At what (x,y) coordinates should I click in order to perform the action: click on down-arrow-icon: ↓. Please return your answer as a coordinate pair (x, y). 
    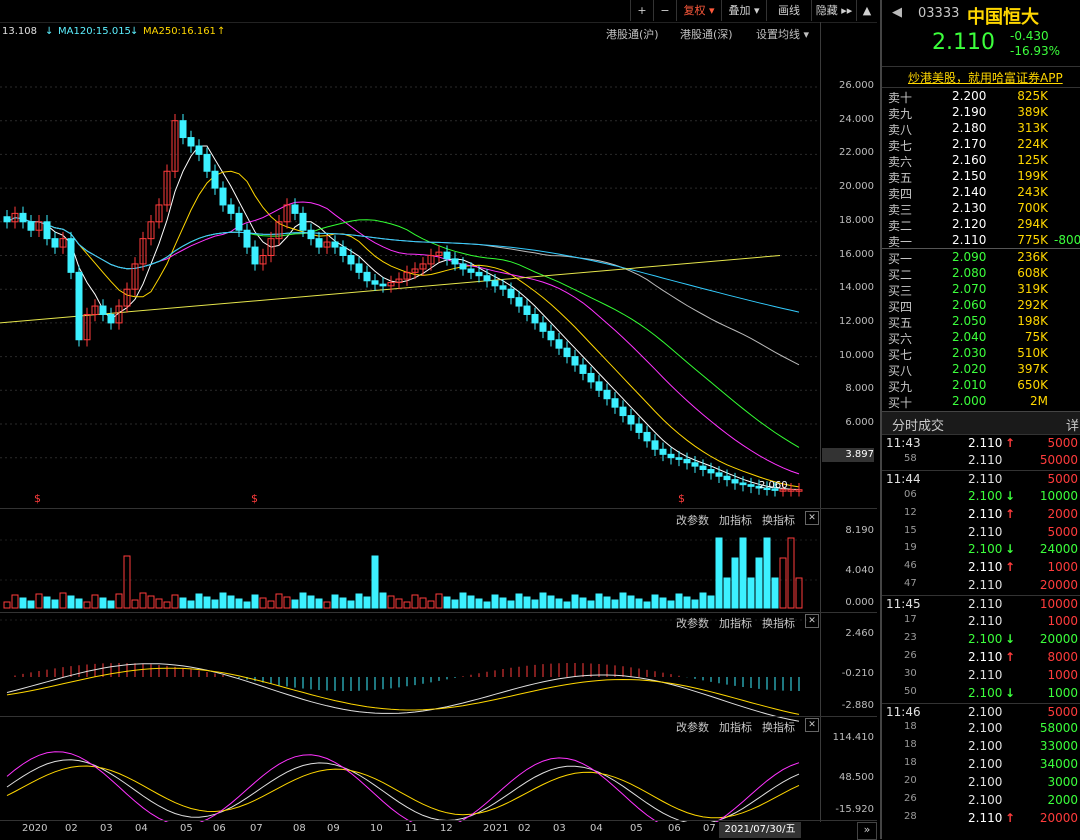
    Looking at the image, I should click on (1010, 638).